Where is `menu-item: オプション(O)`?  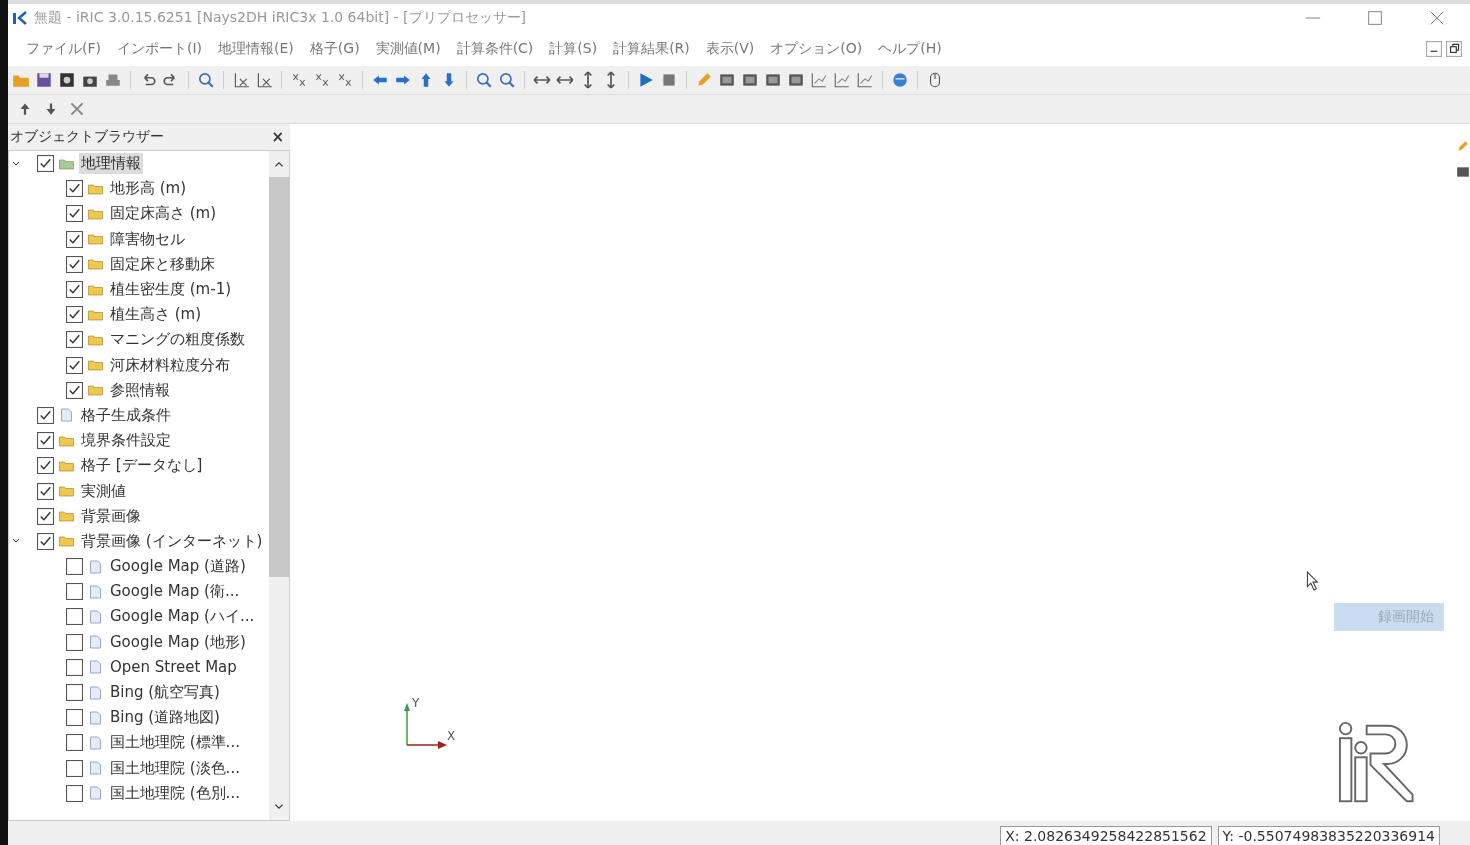 menu-item: オプション(O) is located at coordinates (816, 49).